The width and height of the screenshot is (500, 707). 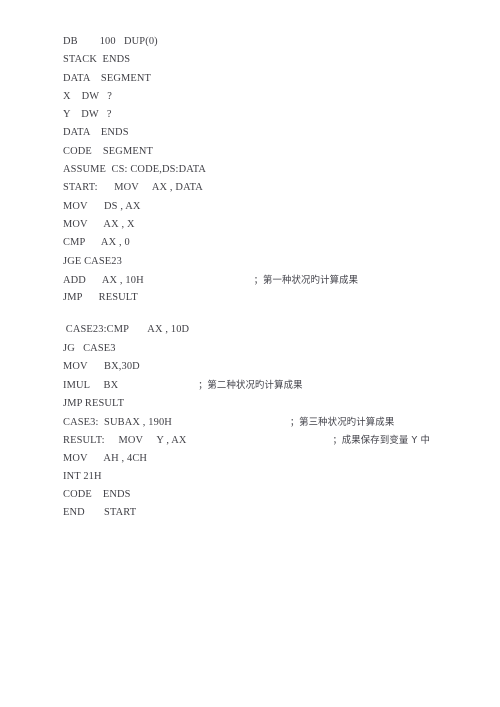 What do you see at coordinates (386, 441) in the screenshot?
I see `code-comment: 成果保存到变量 Y 中` at bounding box center [386, 441].